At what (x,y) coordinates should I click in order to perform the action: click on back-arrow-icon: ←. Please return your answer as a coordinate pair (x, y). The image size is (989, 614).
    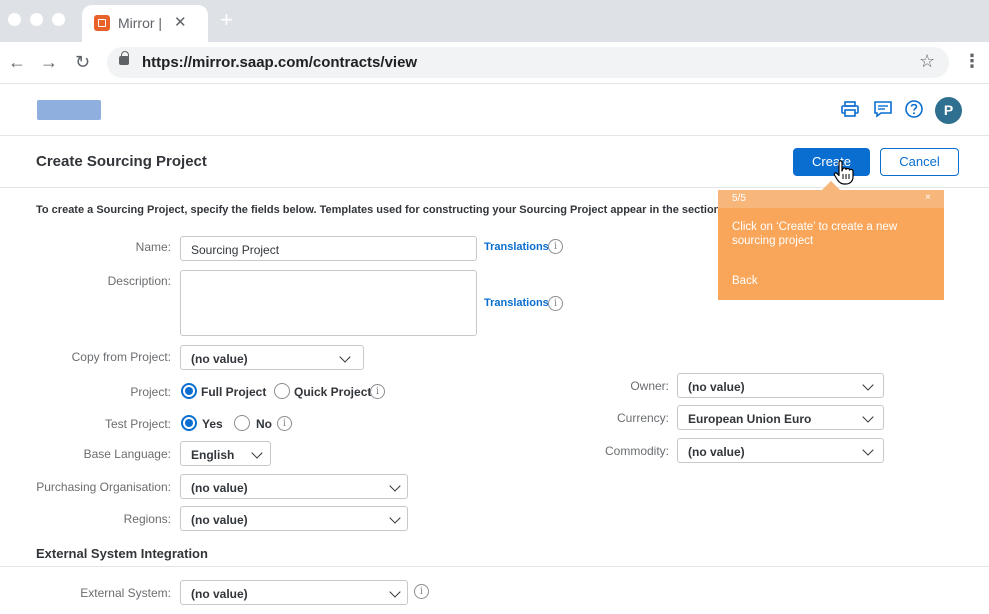
    Looking at the image, I should click on (17, 62).